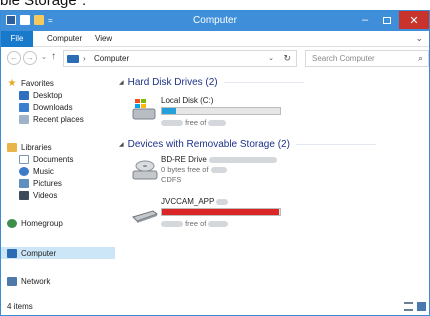 The height and width of the screenshot is (316, 430). Describe the element at coordinates (14, 58) in the screenshot. I see `back-button: ←` at that location.